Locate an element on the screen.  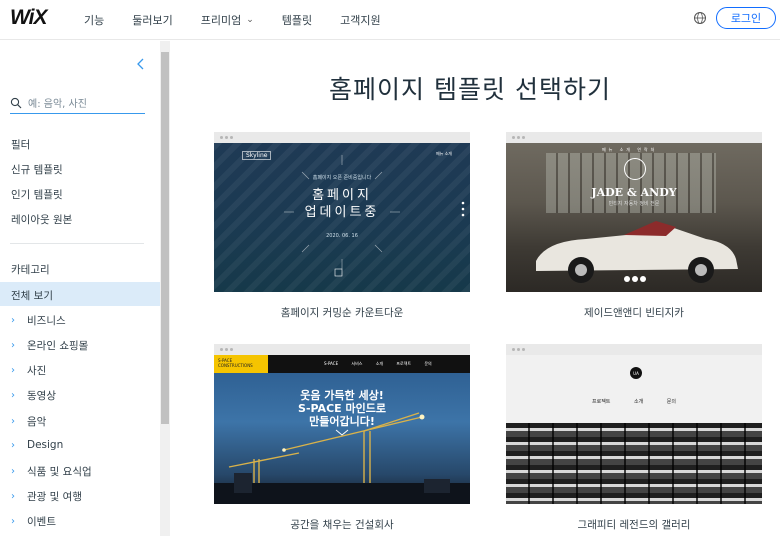
search-placeholder: 예: 음악, 사진 is located at coordinates (57, 104).